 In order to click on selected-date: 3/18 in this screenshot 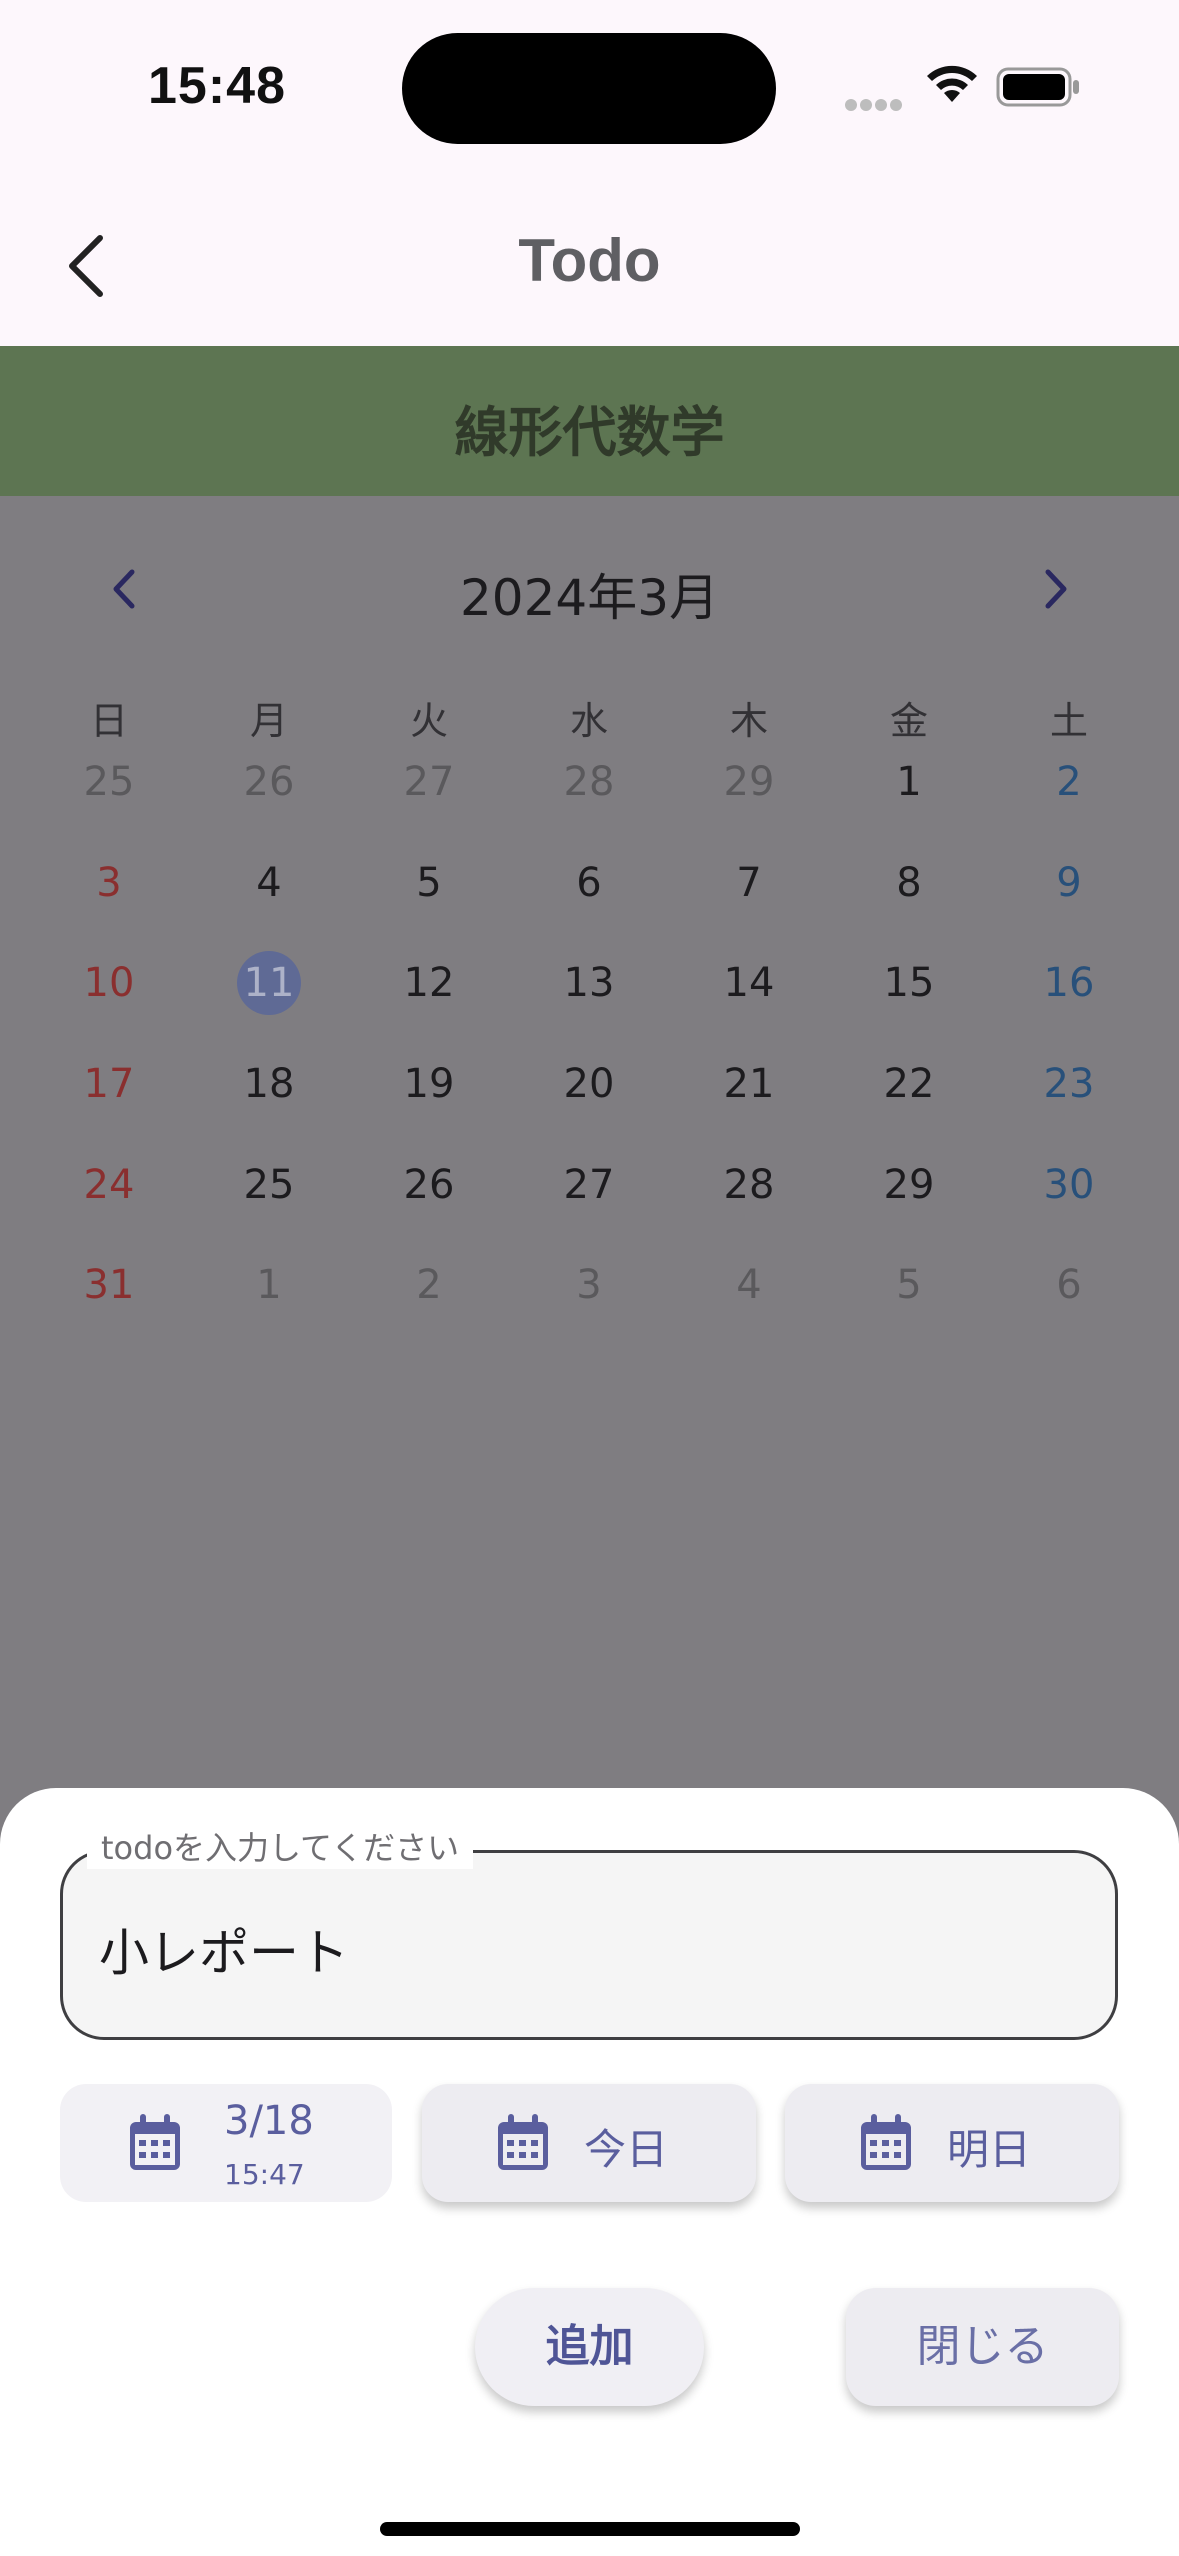, I will do `click(269, 2121)`.